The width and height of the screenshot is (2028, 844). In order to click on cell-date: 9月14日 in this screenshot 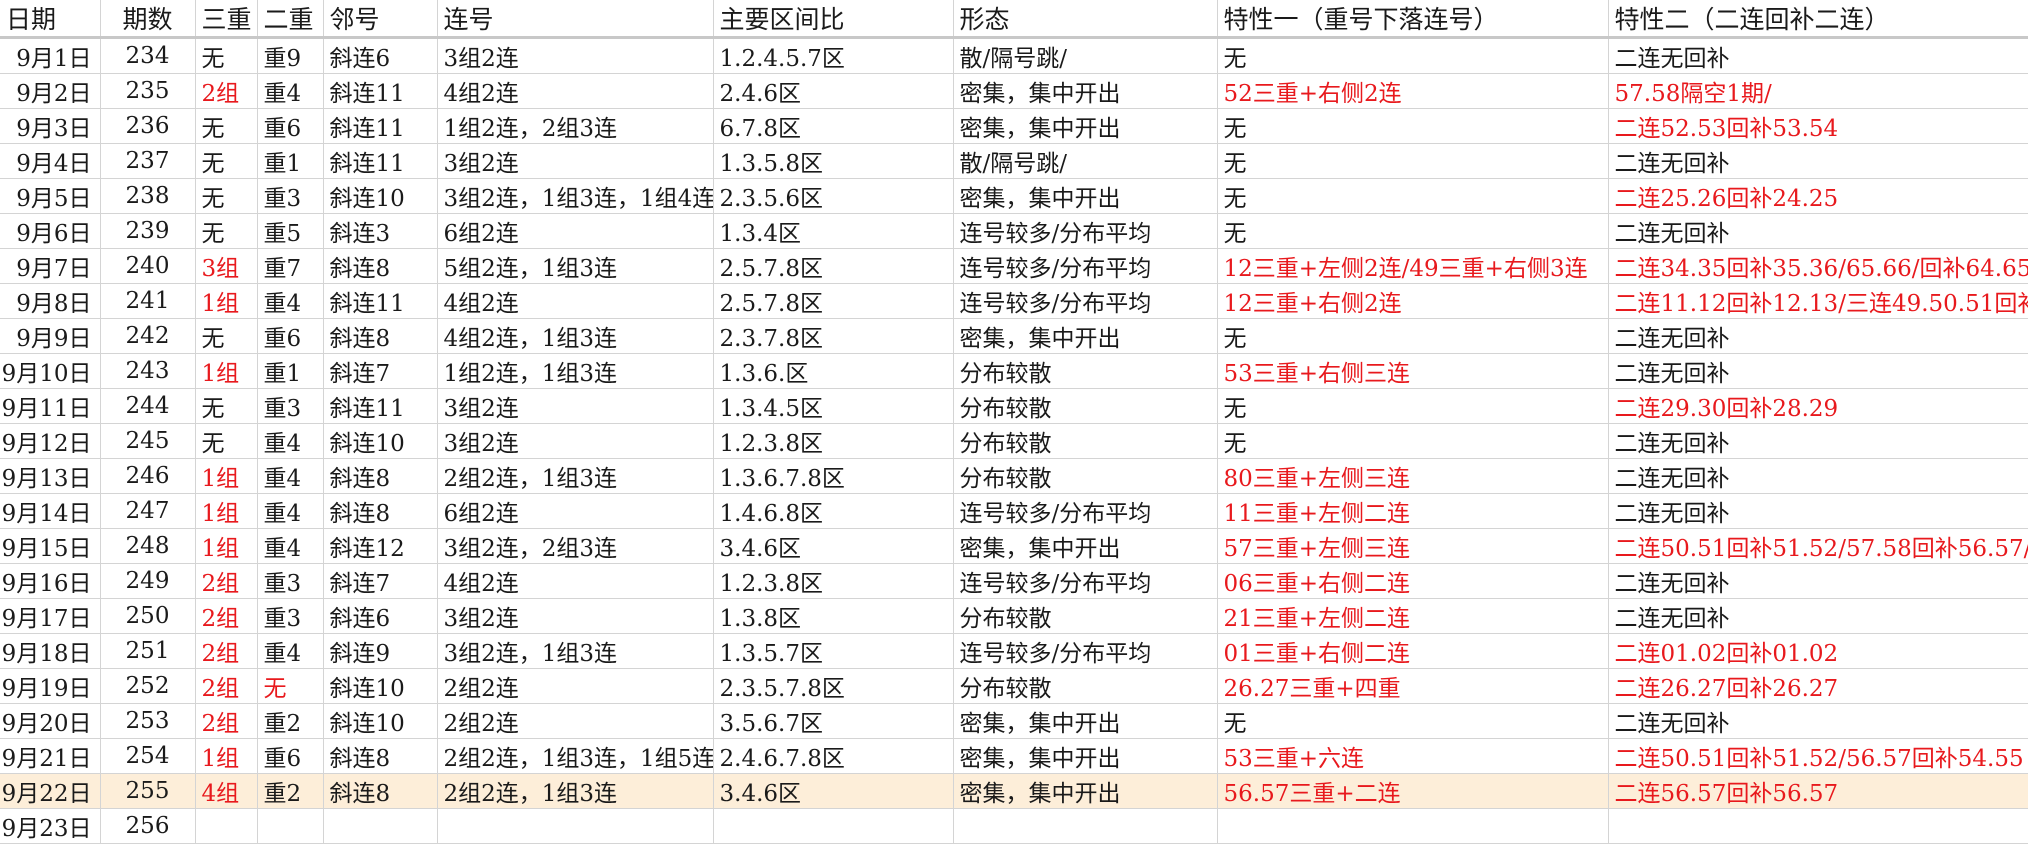, I will do `click(50, 511)`.